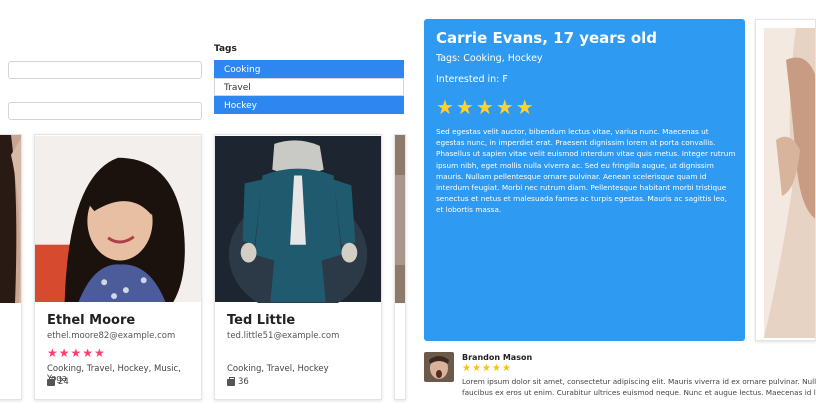 This screenshot has width=816, height=408. I want to click on profile-count: 36, so click(238, 381).